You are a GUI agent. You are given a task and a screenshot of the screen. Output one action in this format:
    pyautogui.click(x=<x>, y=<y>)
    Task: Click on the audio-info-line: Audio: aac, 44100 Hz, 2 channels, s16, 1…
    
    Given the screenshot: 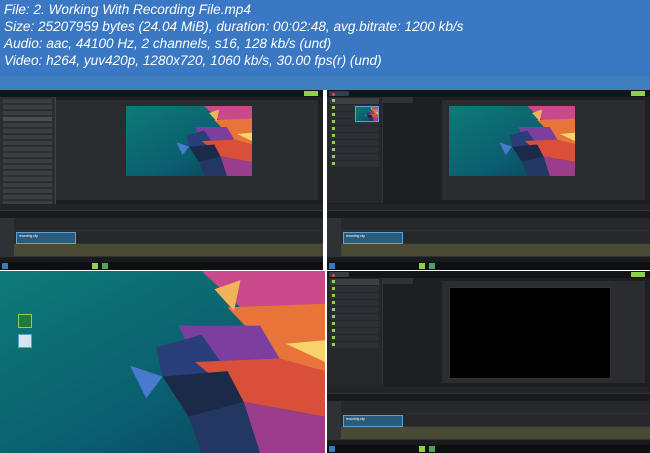 What is the action you would take?
    pyautogui.click(x=168, y=43)
    